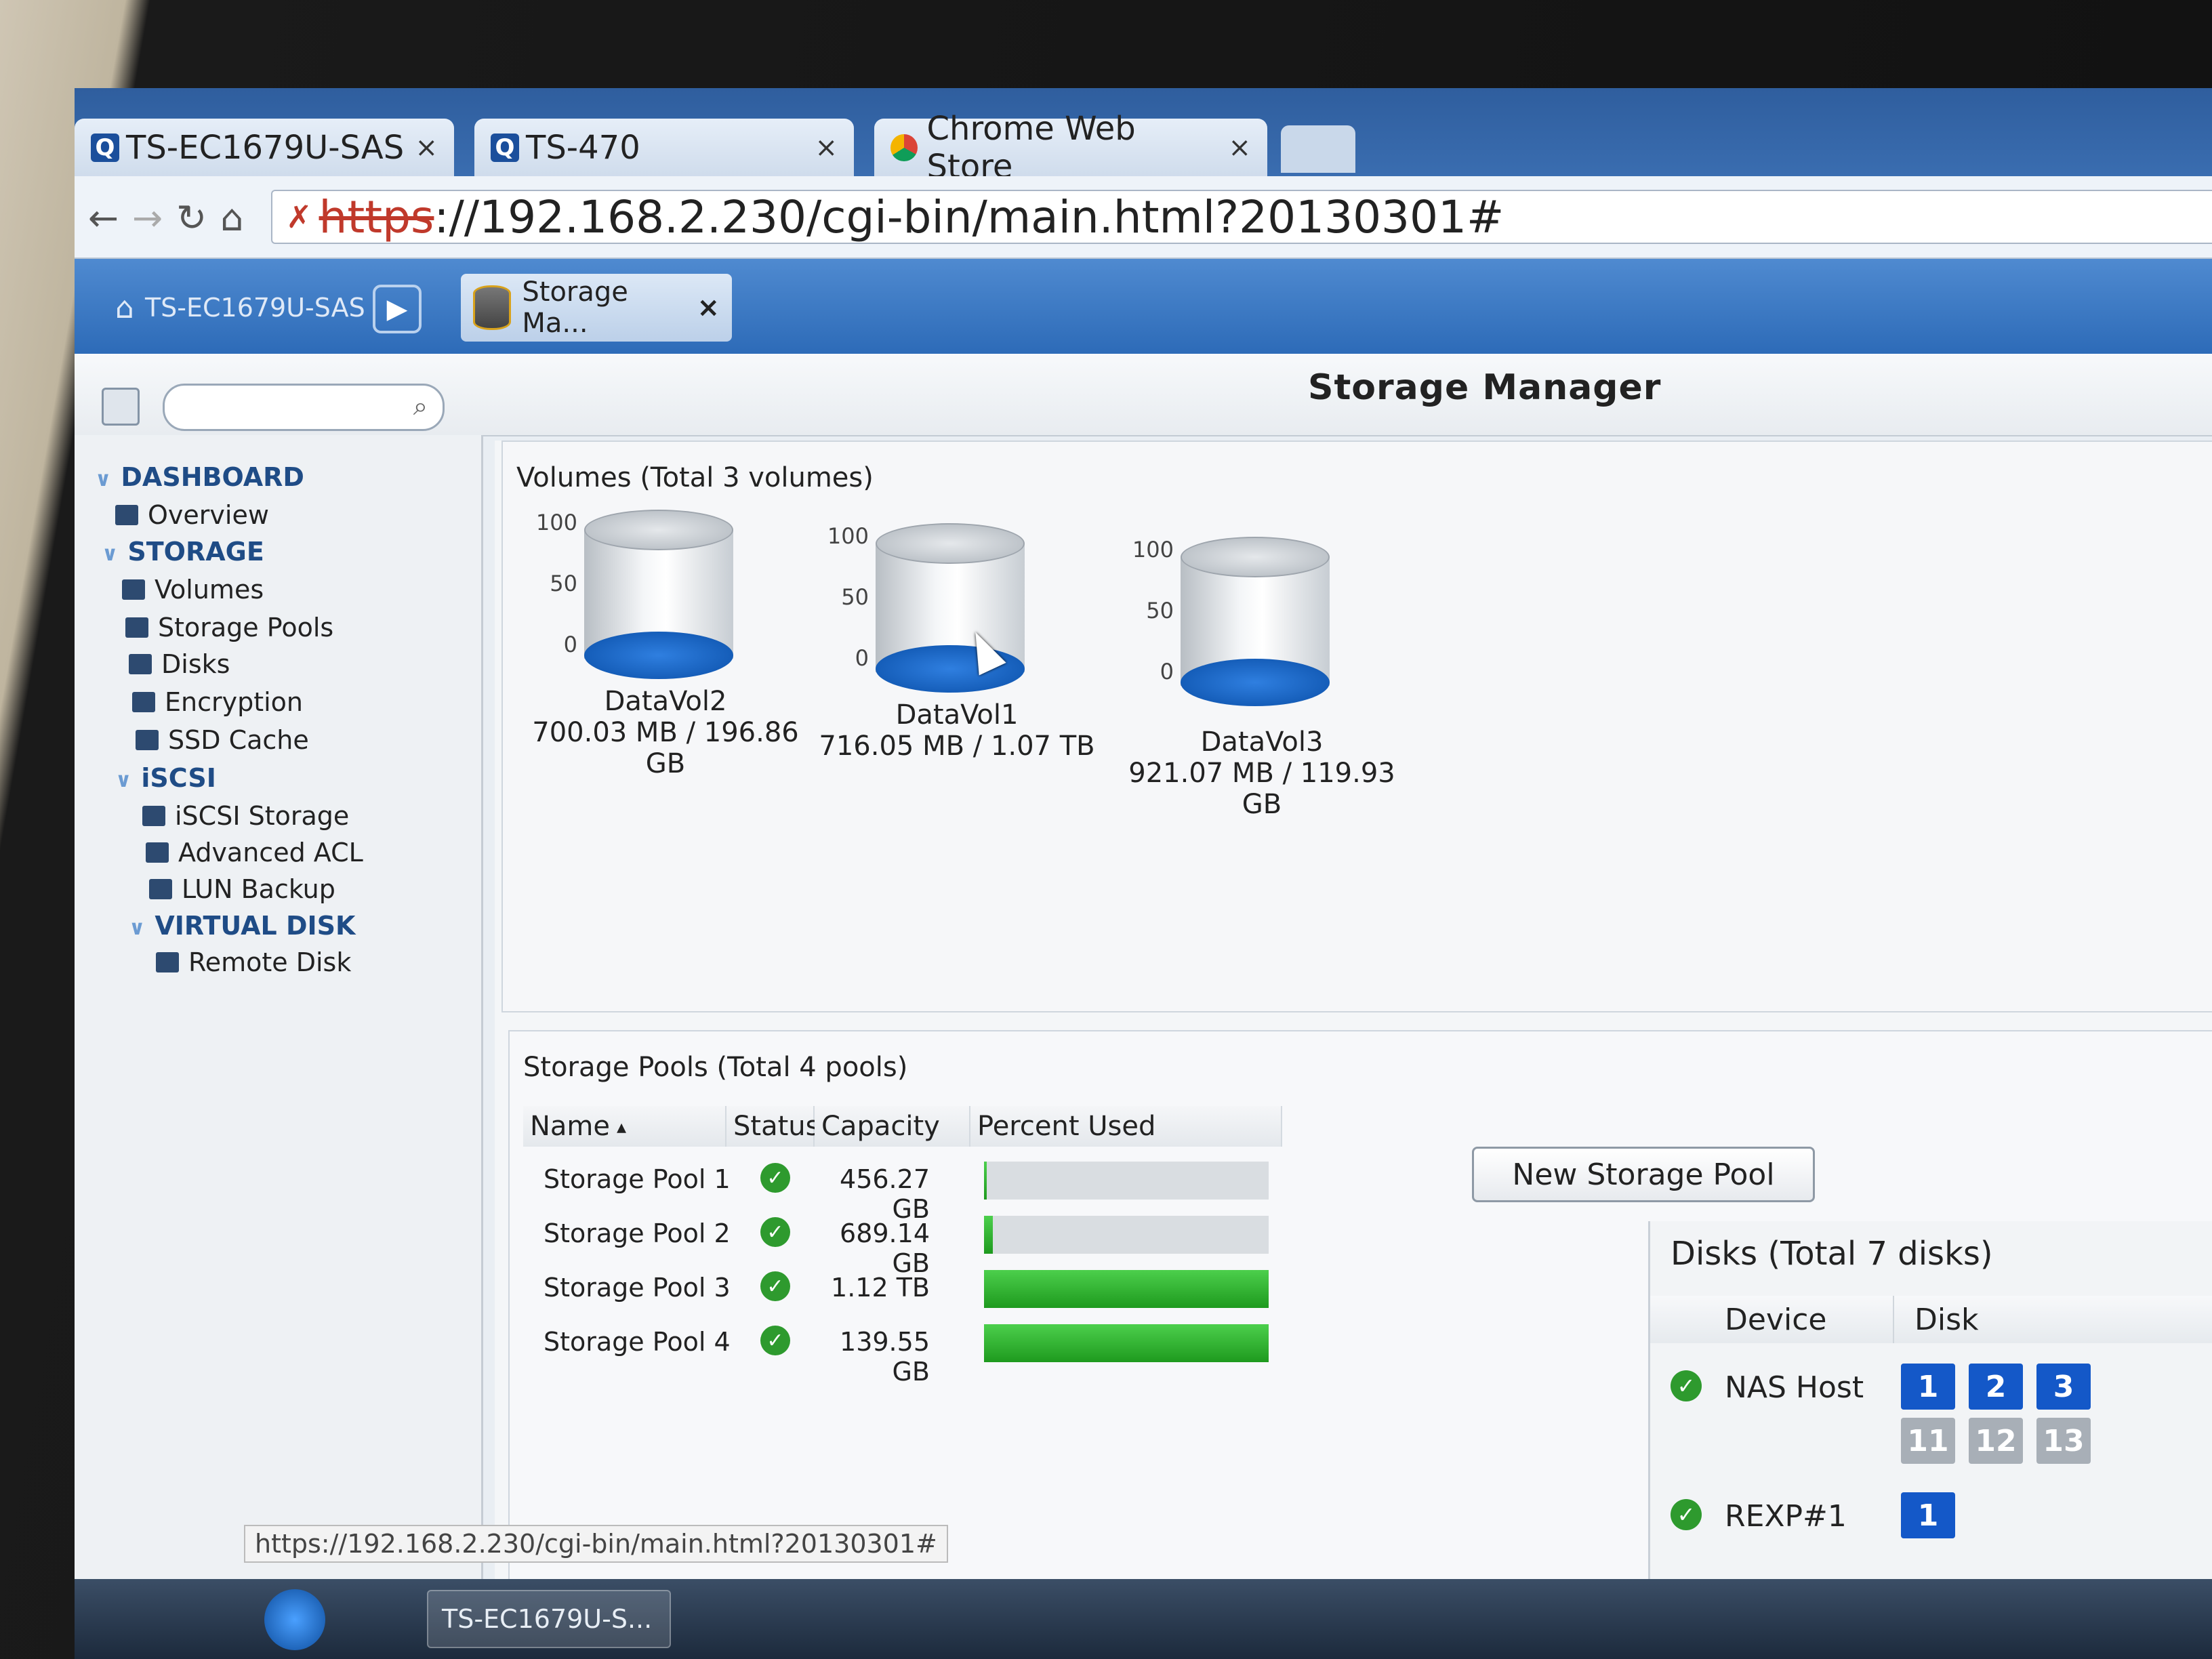  I want to click on disk-slot: 13, so click(2063, 1441).